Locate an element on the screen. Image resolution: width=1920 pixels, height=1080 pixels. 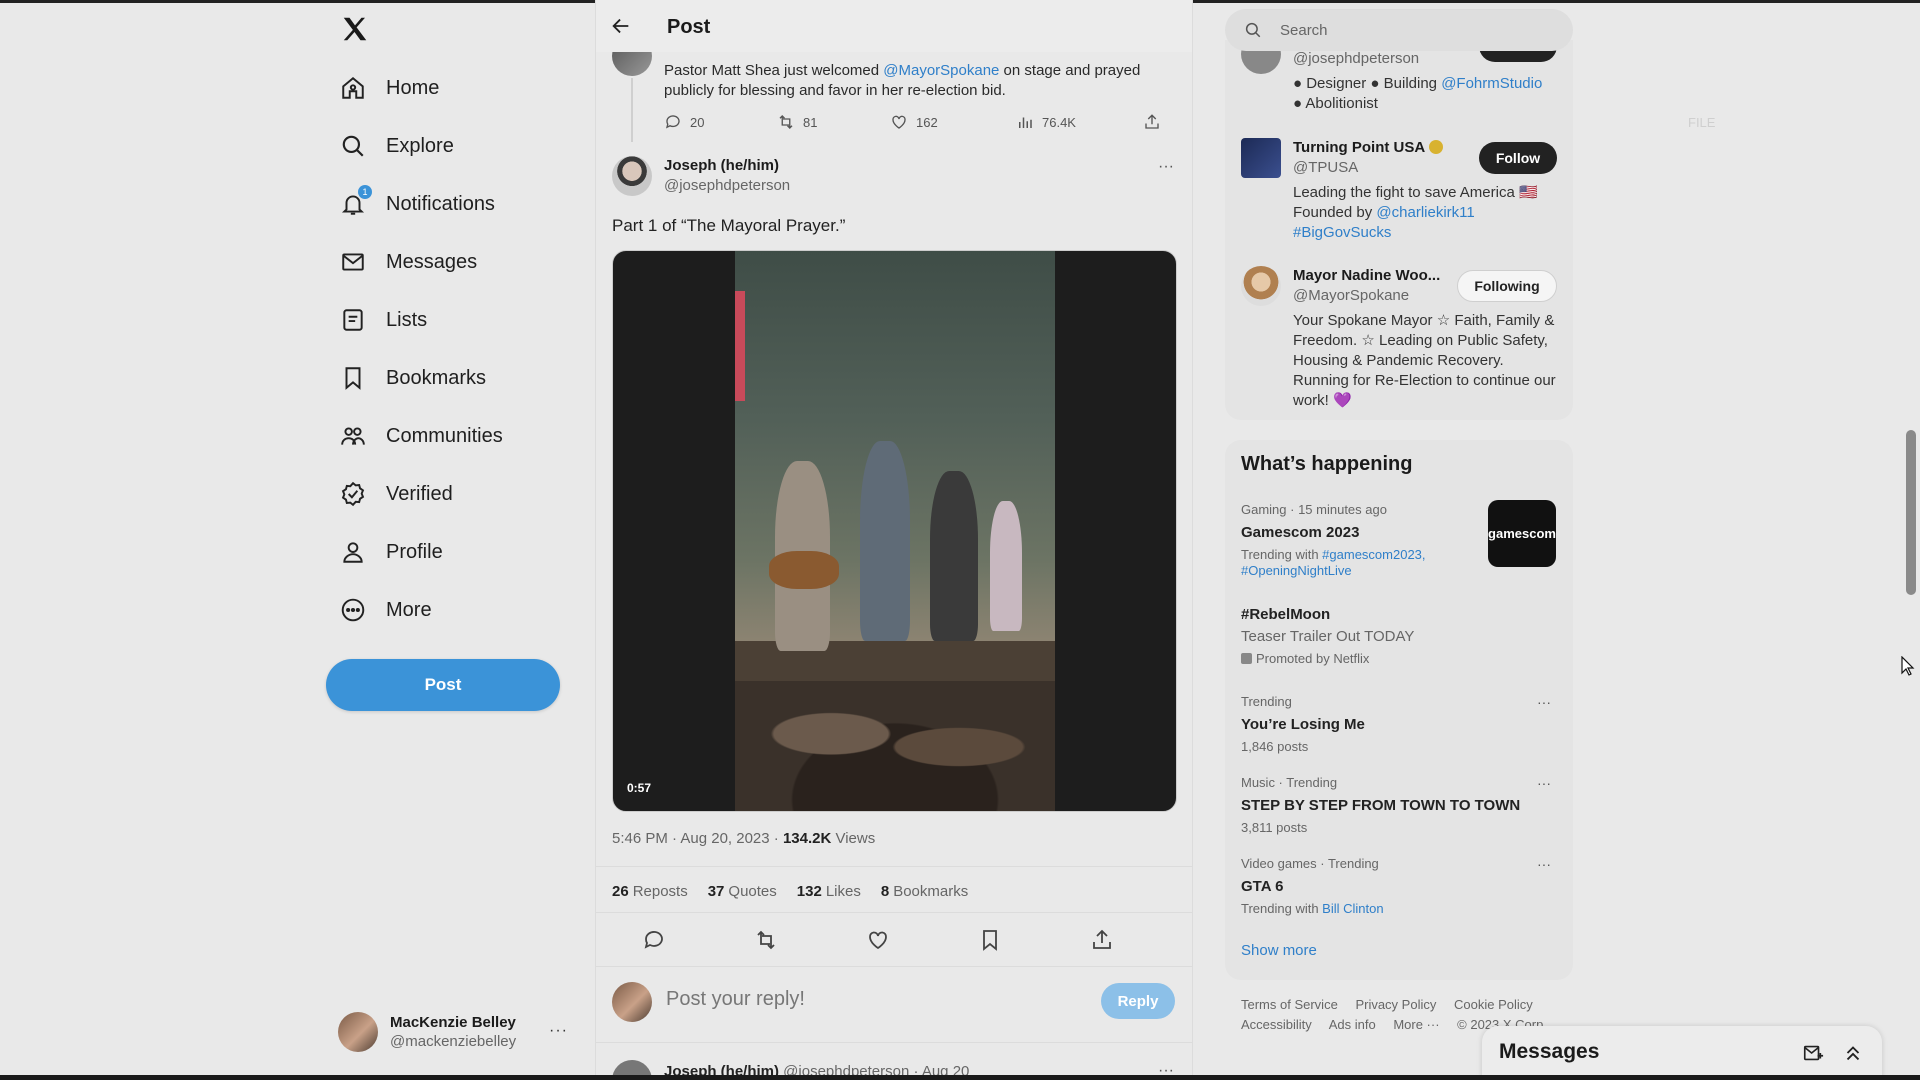
footer-link: More ··· is located at coordinates (1416, 1024).